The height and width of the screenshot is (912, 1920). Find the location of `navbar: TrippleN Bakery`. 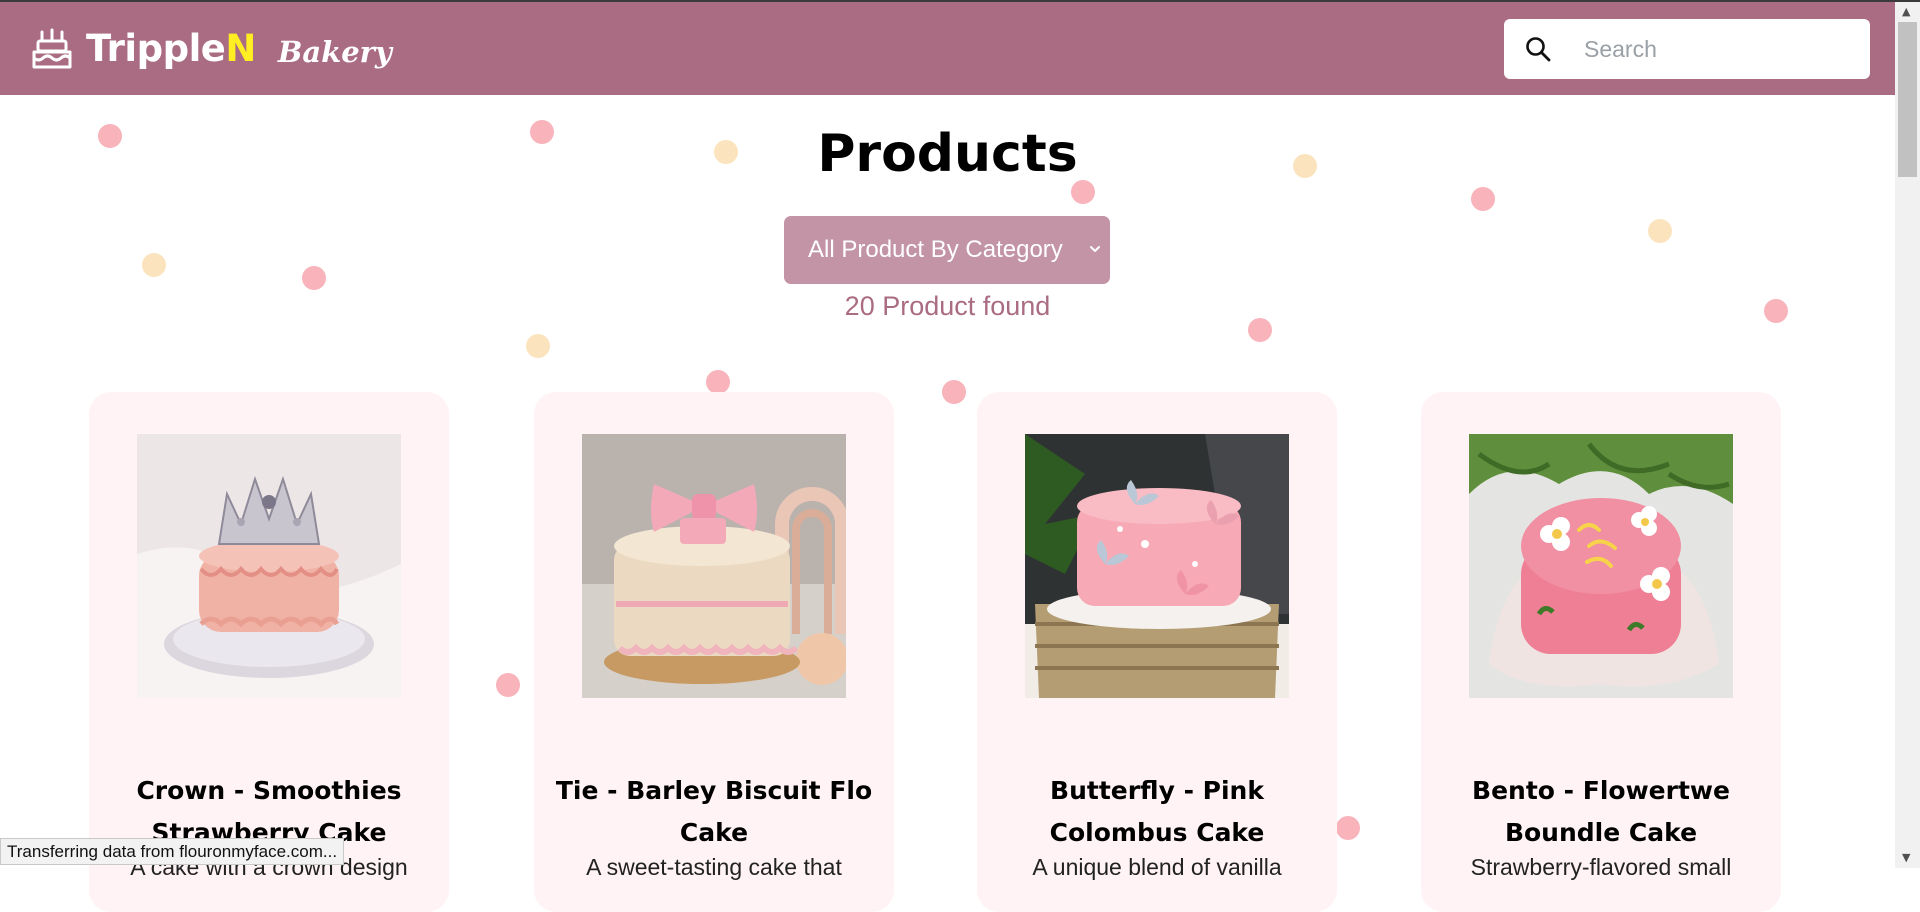

navbar: TrippleN Bakery is located at coordinates (947, 48).